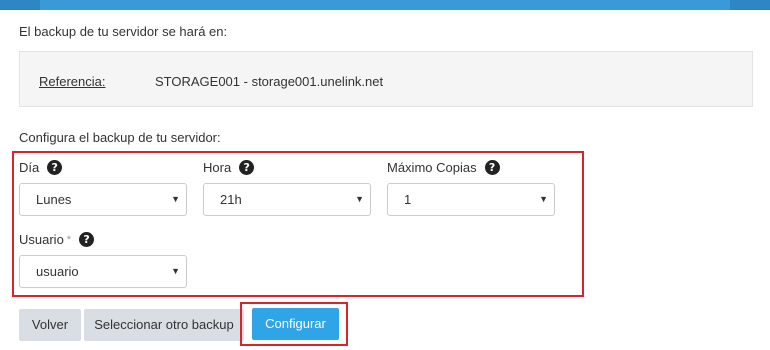 The image size is (770, 350). I want to click on maximo-copias-select: 1 ▼, so click(471, 199).